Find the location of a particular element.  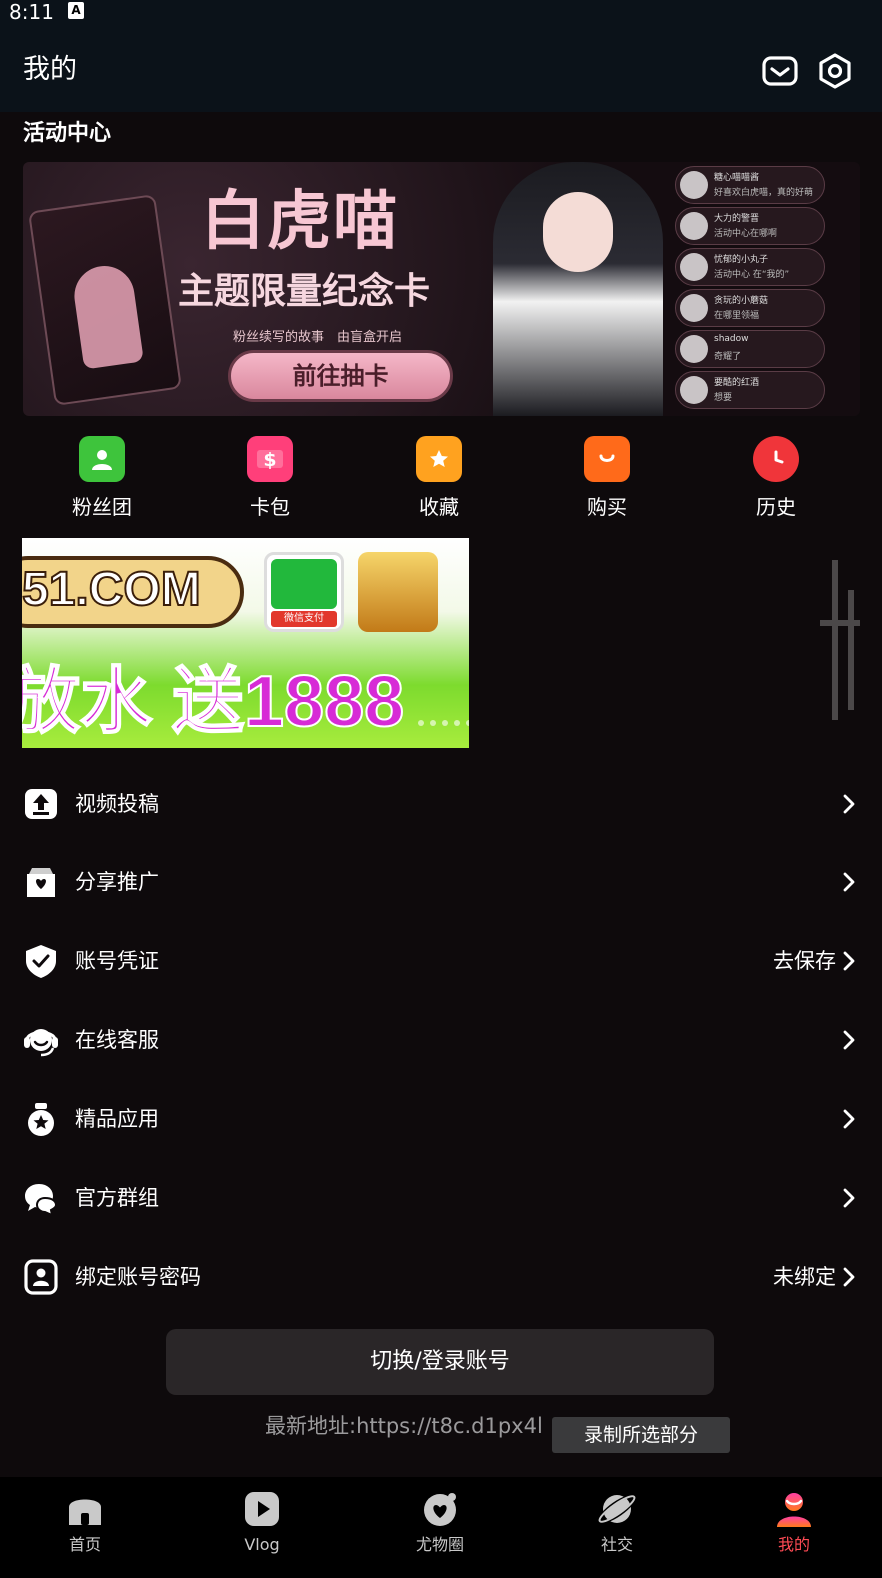

bottom-tab-bar: 首页 Vlog 尤物圈 社交 我的 is located at coordinates (441, 1527).